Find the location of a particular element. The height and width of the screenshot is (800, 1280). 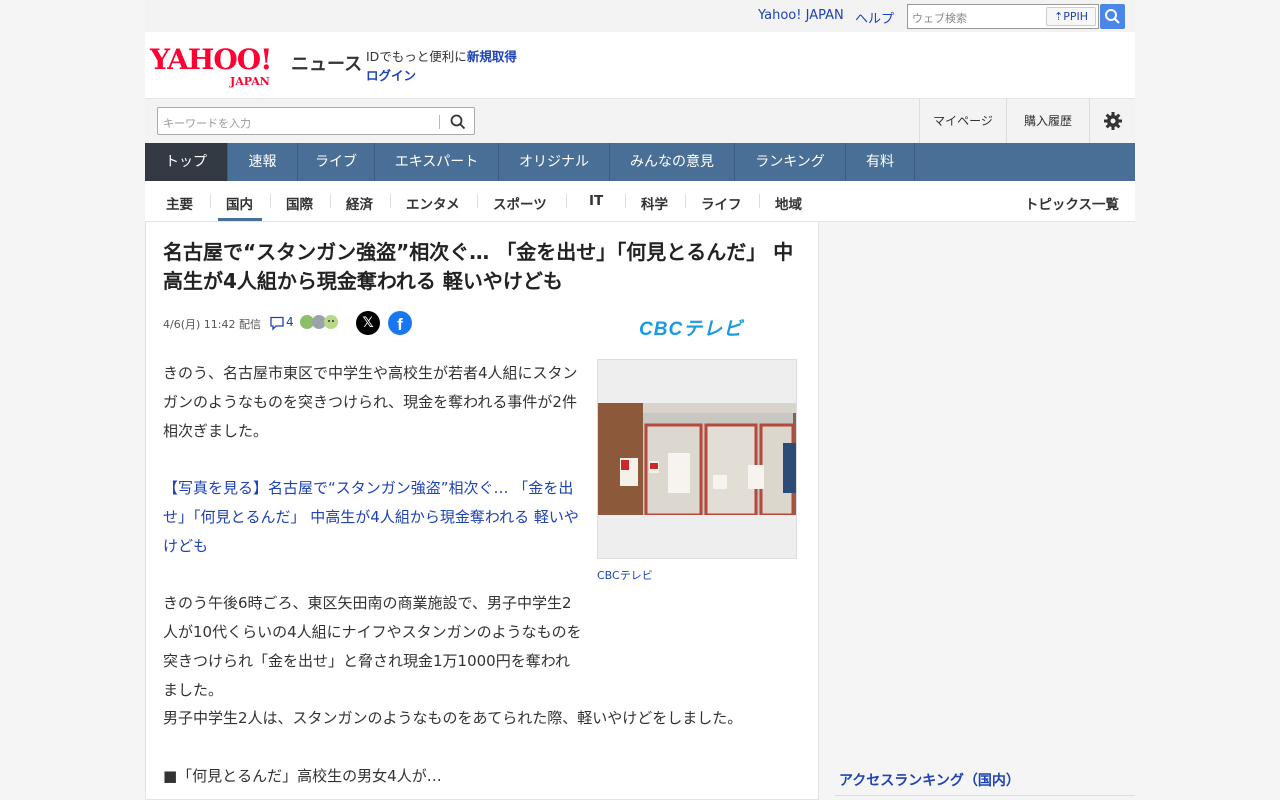

access-ranking-title: アクセスランキング（国内） is located at coordinates (929, 780).